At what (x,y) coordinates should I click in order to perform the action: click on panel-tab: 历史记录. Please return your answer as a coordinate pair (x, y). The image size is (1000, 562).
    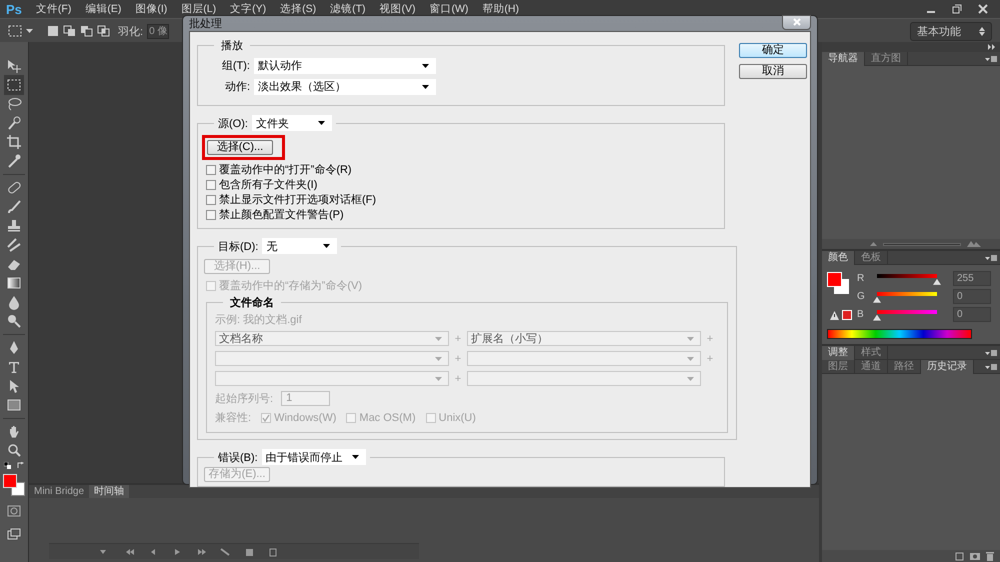
    Looking at the image, I should click on (947, 367).